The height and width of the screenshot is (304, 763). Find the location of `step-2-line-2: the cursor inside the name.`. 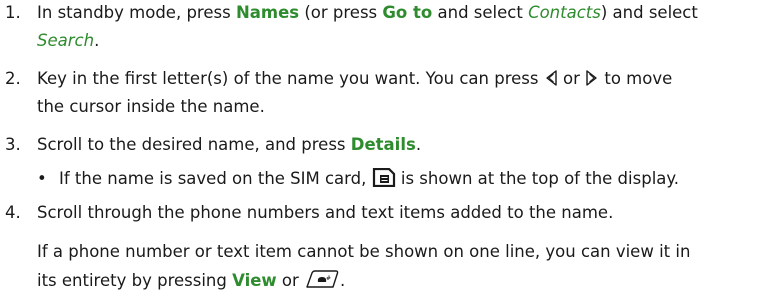

step-2-line-2: the cursor inside the name. is located at coordinates (151, 107).